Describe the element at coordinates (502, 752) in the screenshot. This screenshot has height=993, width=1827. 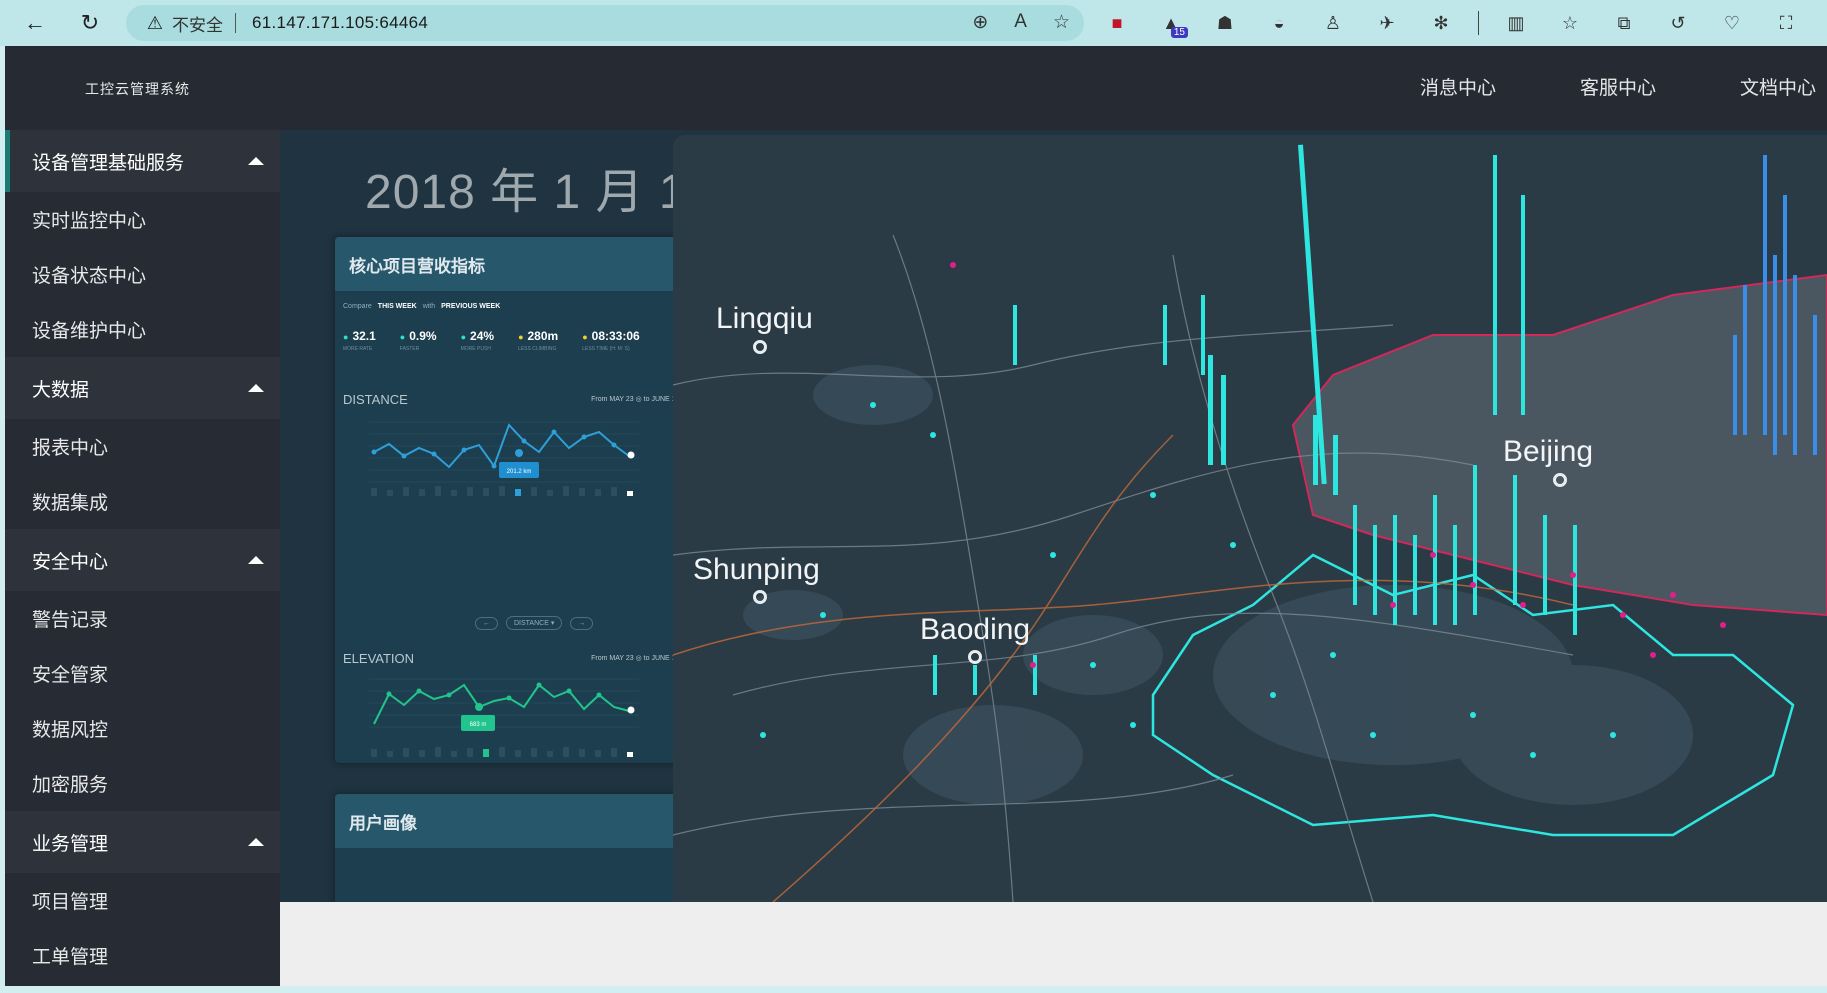
I see `elevation-bars` at that location.